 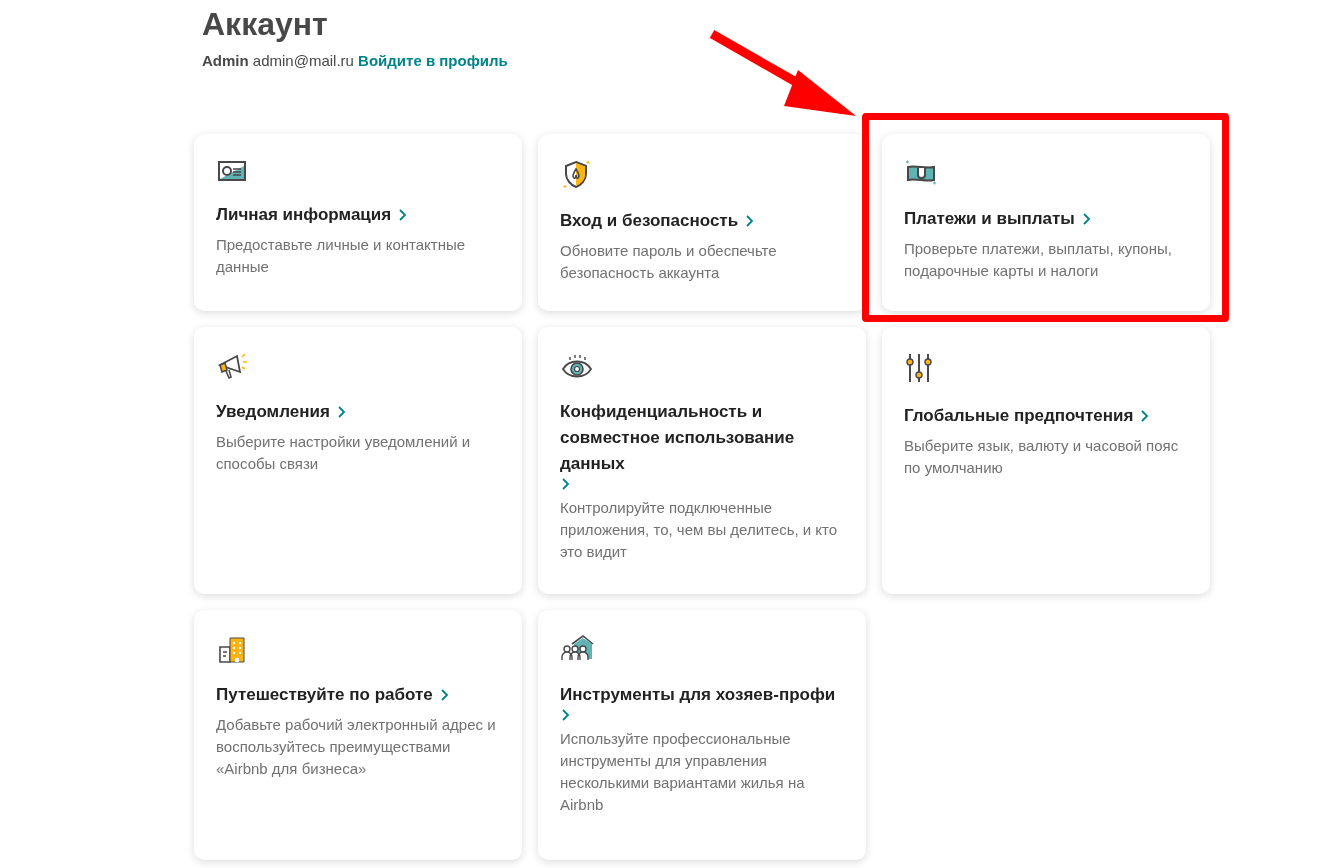 What do you see at coordinates (669, 262) in the screenshot?
I see `card-description: Обновите пароль и обеспечьте безопасность аккаунта` at bounding box center [669, 262].